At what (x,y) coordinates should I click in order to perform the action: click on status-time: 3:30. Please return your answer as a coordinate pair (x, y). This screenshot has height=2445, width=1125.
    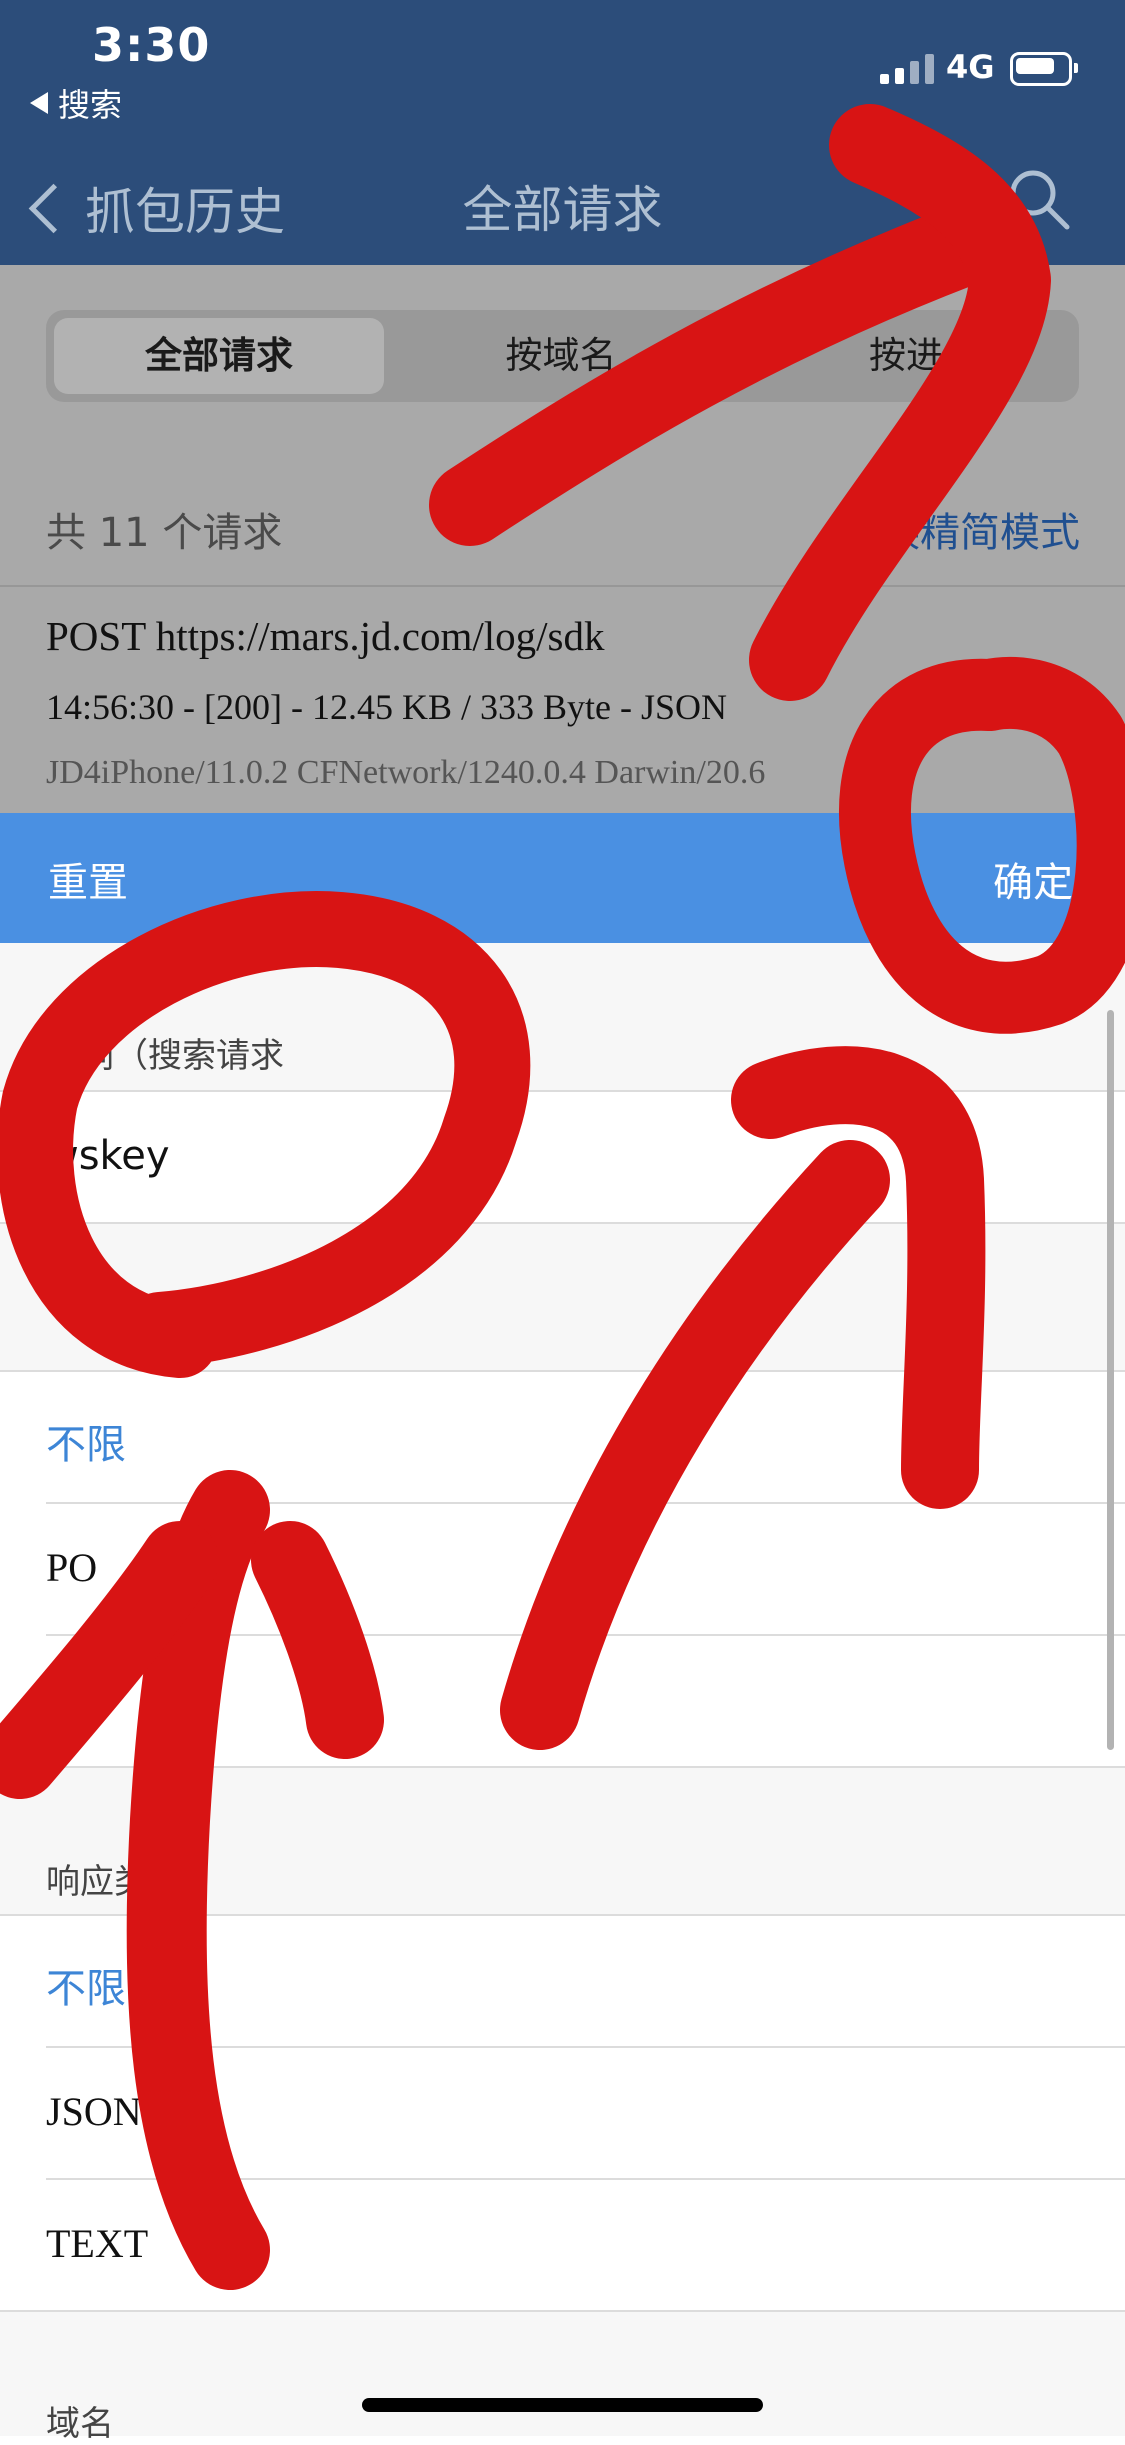
    Looking at the image, I should click on (151, 45).